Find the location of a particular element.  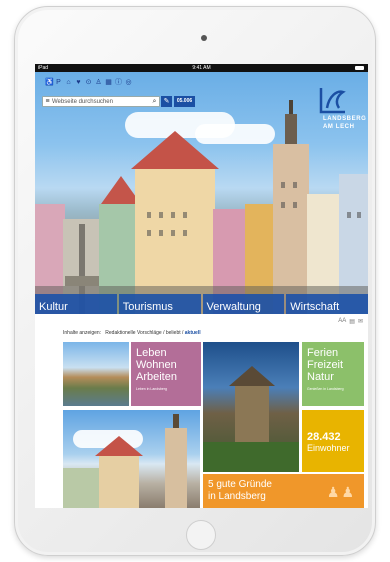

tile-einwohner: 28.432 Einwohner is located at coordinates (333, 441).